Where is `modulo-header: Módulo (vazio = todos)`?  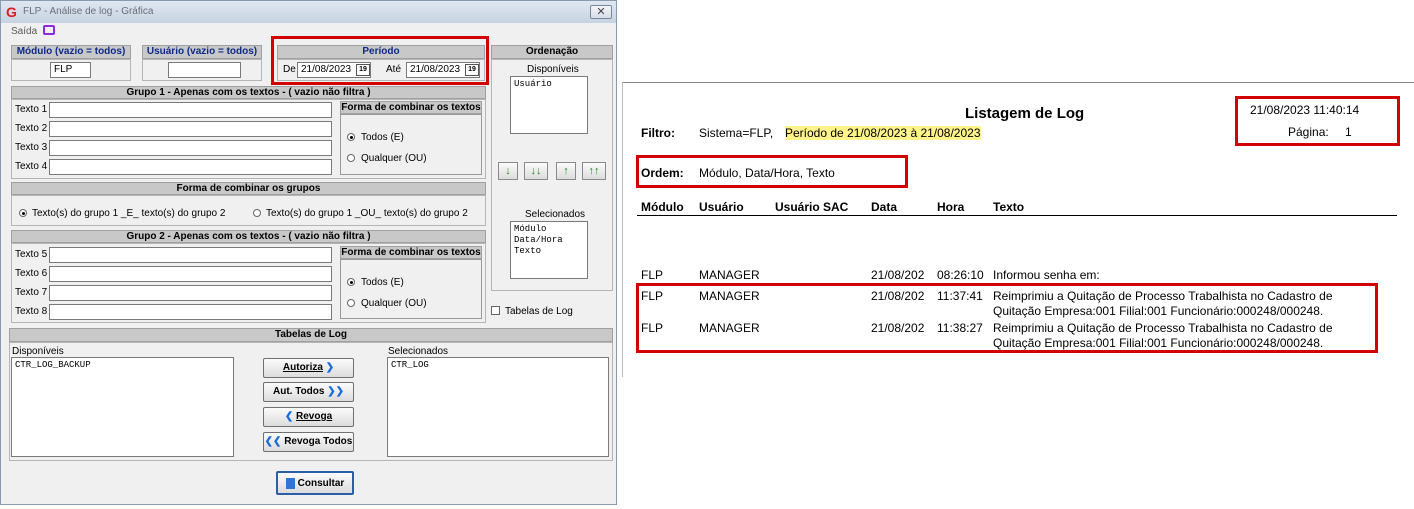
modulo-header: Módulo (vazio = todos) is located at coordinates (71, 52).